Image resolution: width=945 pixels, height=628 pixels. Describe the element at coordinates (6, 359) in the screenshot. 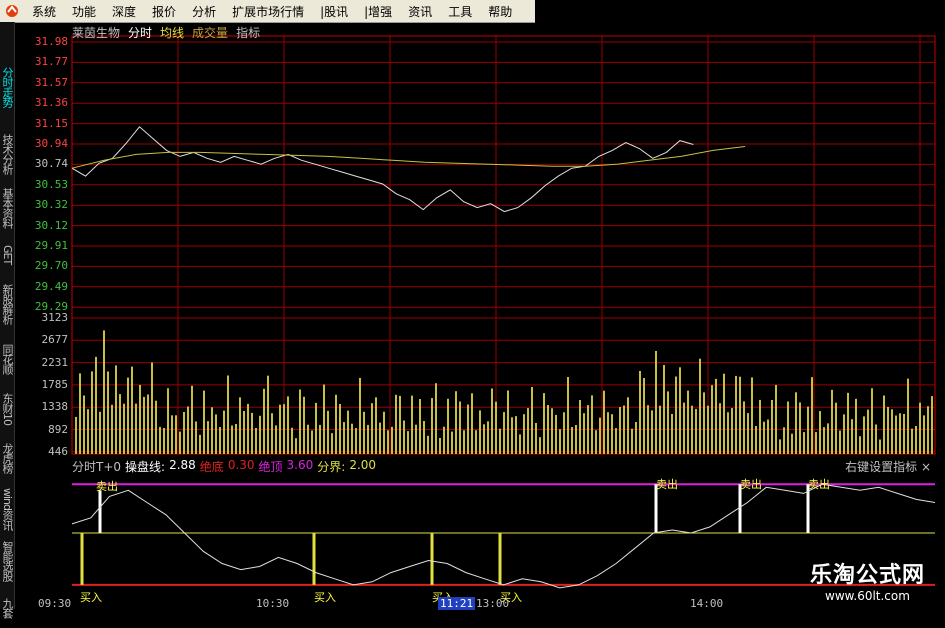

I see `sidebar-tab-ths: 同花顺` at that location.